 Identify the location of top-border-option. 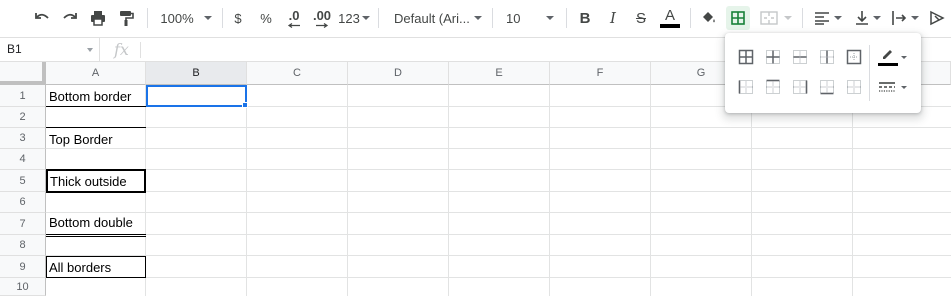
(773, 87).